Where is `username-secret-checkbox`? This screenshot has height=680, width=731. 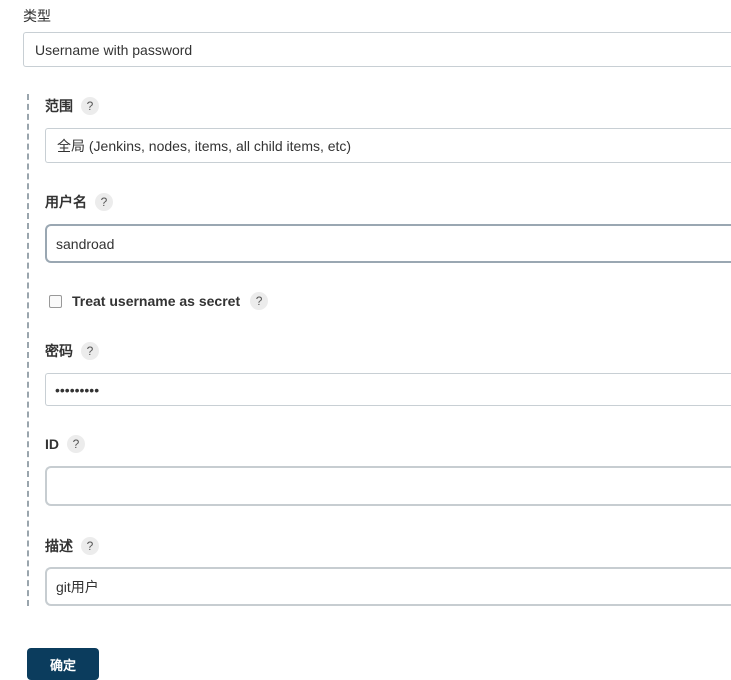 username-secret-checkbox is located at coordinates (55, 301).